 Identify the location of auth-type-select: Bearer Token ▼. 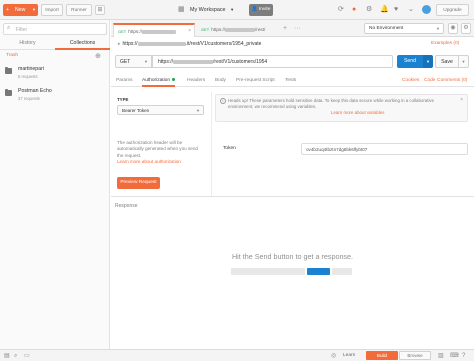
(160, 110).